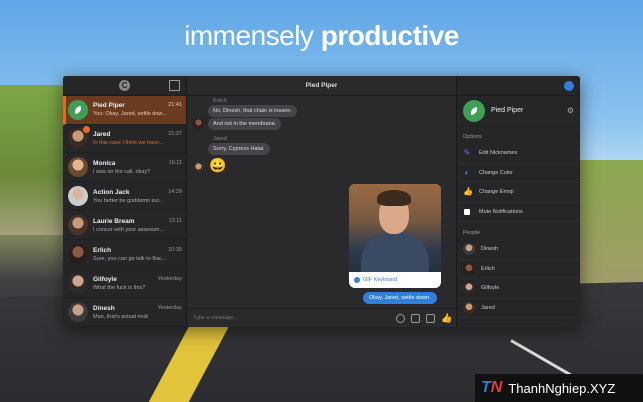 The image size is (643, 402). I want to click on conversation-item-gilfoyle: Gilfoyle Yesterday What the fuck is this?, so click(124, 284).